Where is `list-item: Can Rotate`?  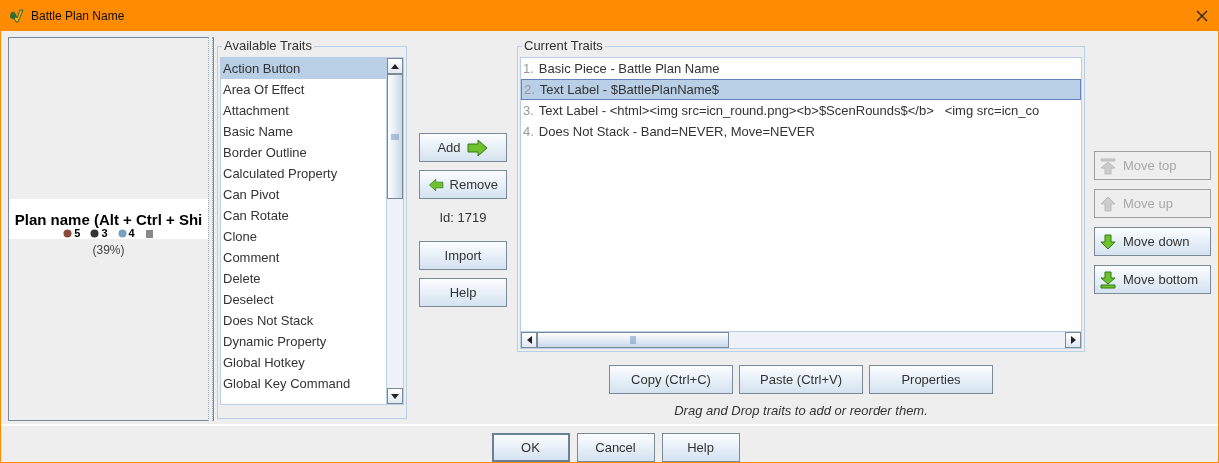 list-item: Can Rotate is located at coordinates (303, 215).